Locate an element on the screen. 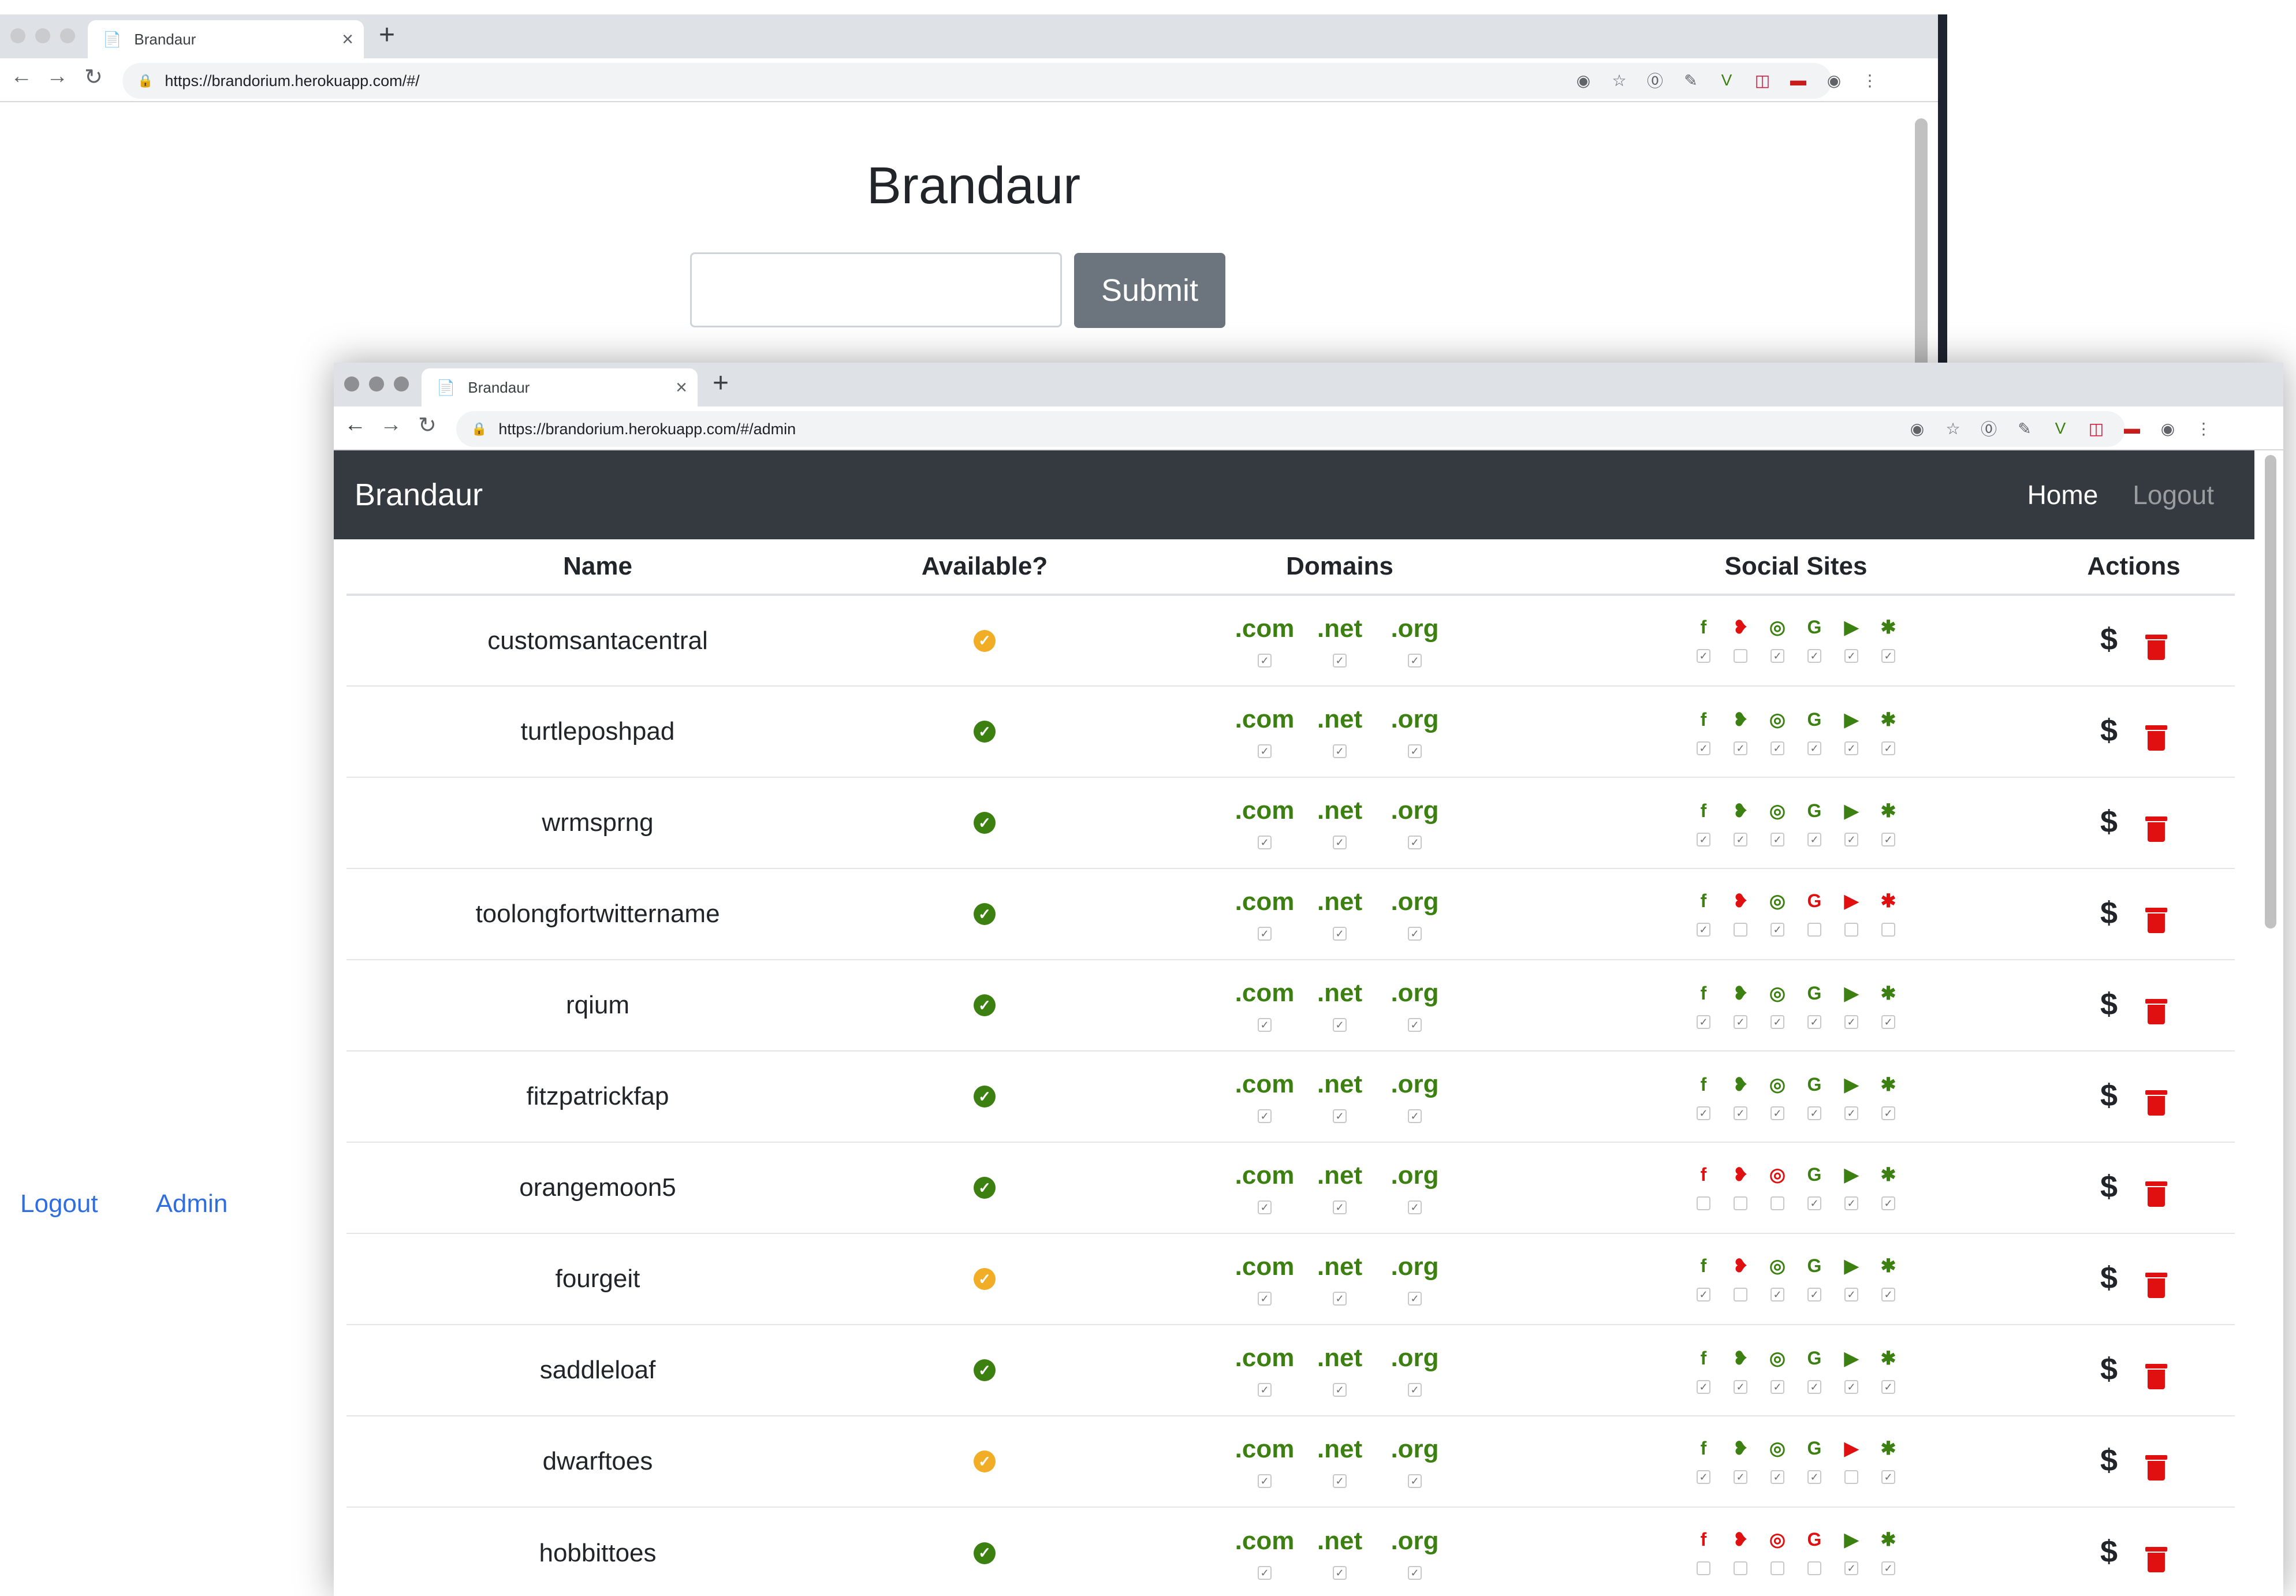 This screenshot has width=2296, height=1596. translate-icon: ◉ is located at coordinates (1917, 428).